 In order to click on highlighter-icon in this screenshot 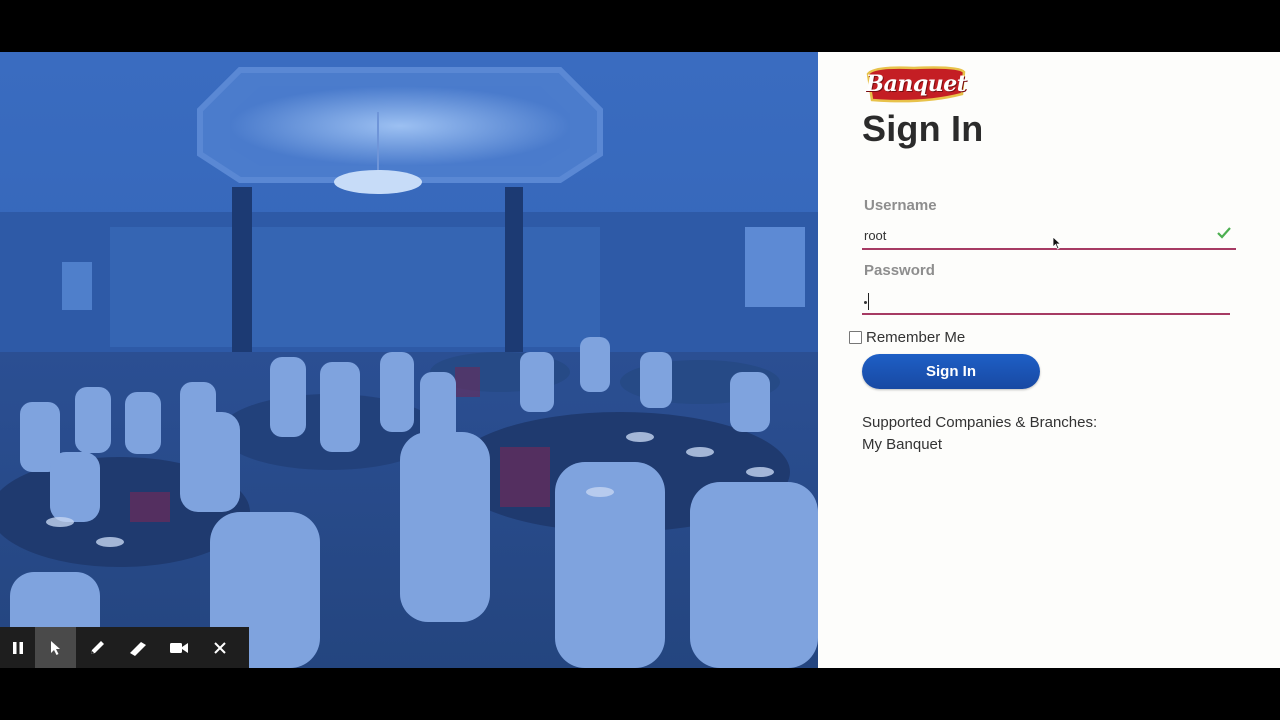, I will do `click(137, 648)`.